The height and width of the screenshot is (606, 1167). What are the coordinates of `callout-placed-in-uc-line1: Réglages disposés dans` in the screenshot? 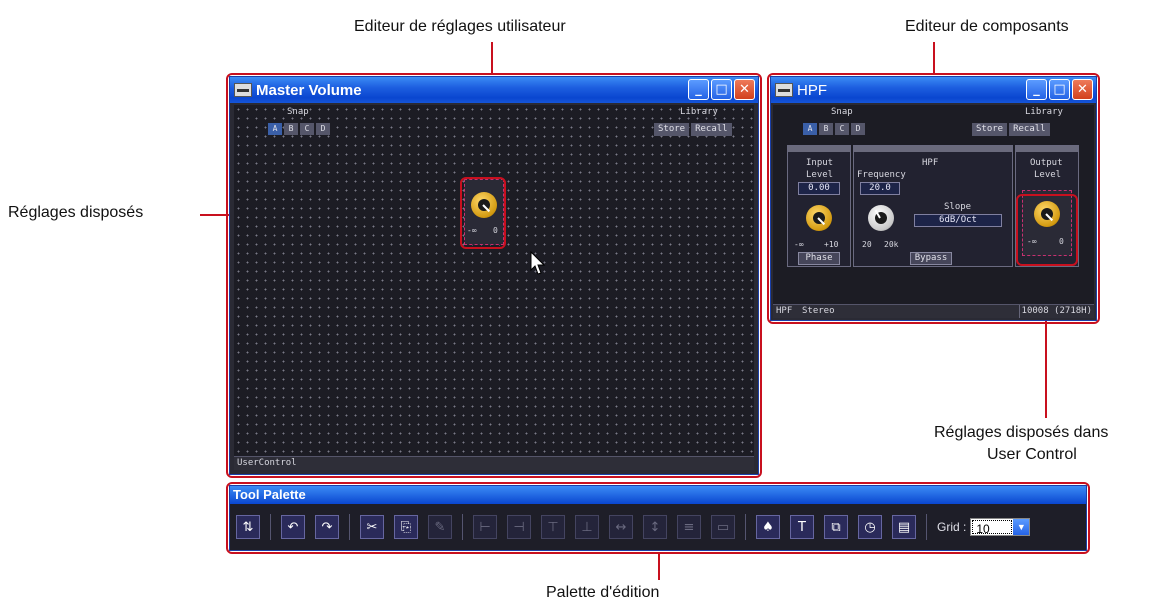 It's located at (1021, 432).